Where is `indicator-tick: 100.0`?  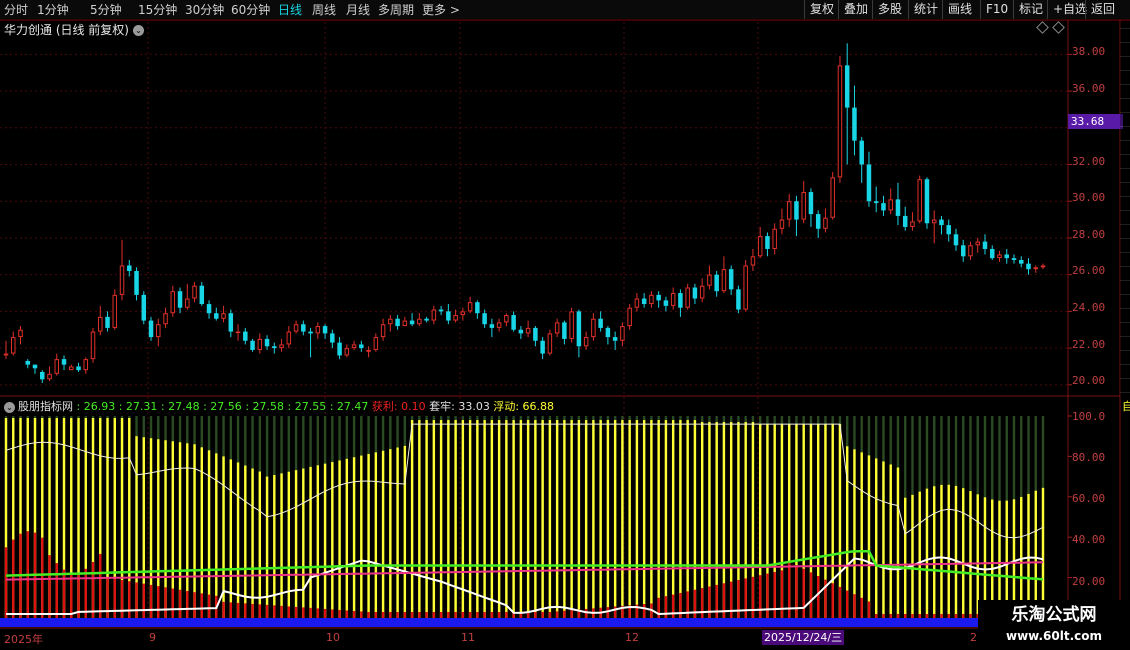 indicator-tick: 100.0 is located at coordinates (1089, 416).